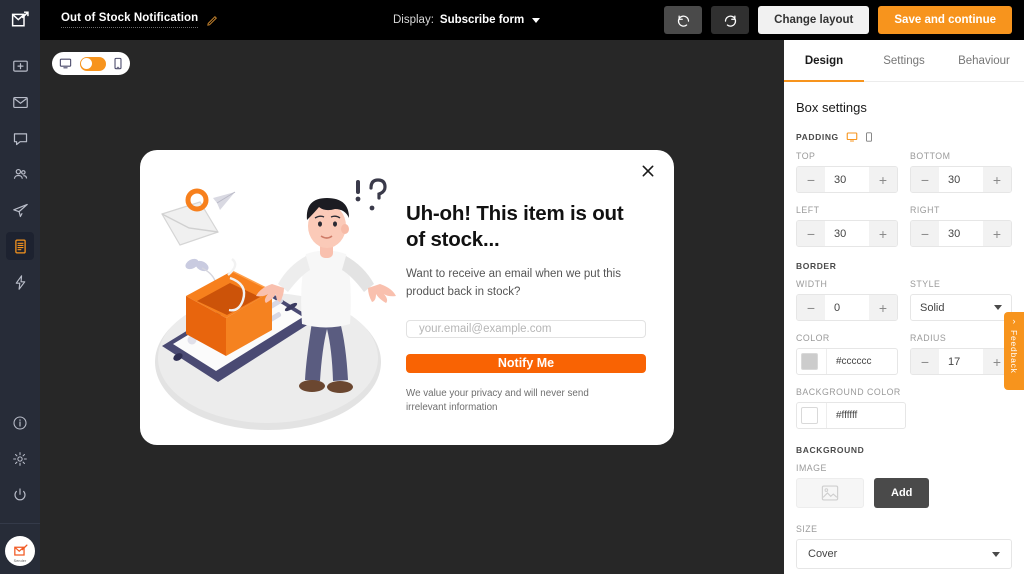 The height and width of the screenshot is (574, 1024). What do you see at coordinates (806, 156) in the screenshot?
I see `padding-top-label: TOP` at bounding box center [806, 156].